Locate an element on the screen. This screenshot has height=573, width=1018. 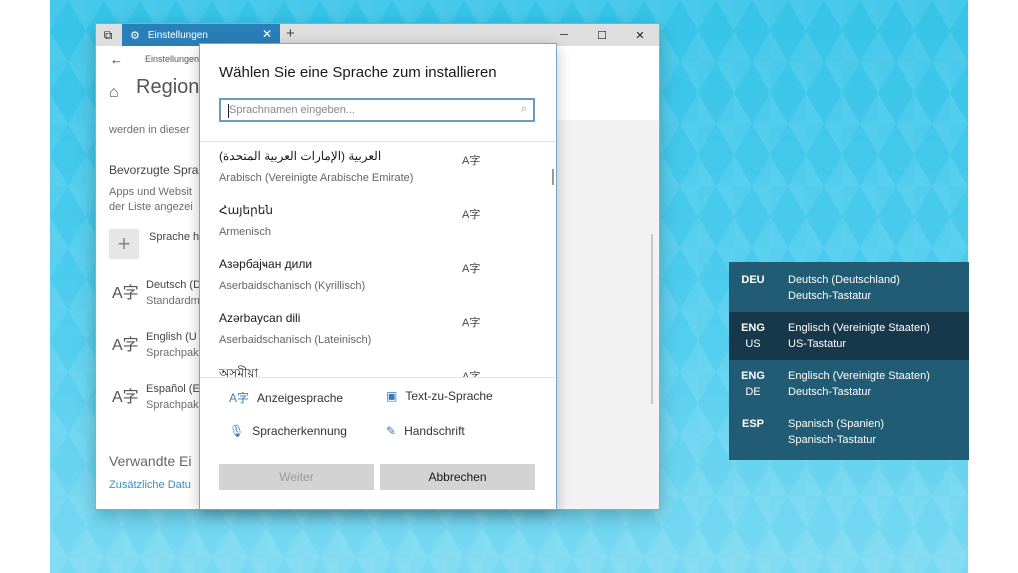
maximize-button: ☐ is located at coordinates (602, 35).